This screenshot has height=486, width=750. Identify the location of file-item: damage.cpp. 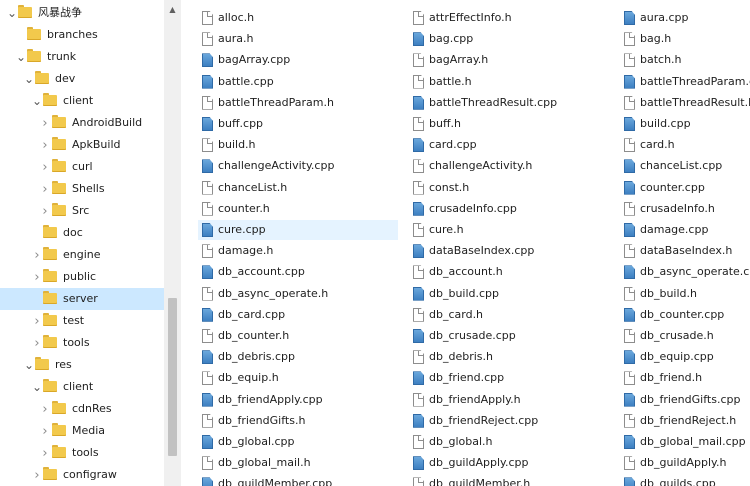
(685, 230).